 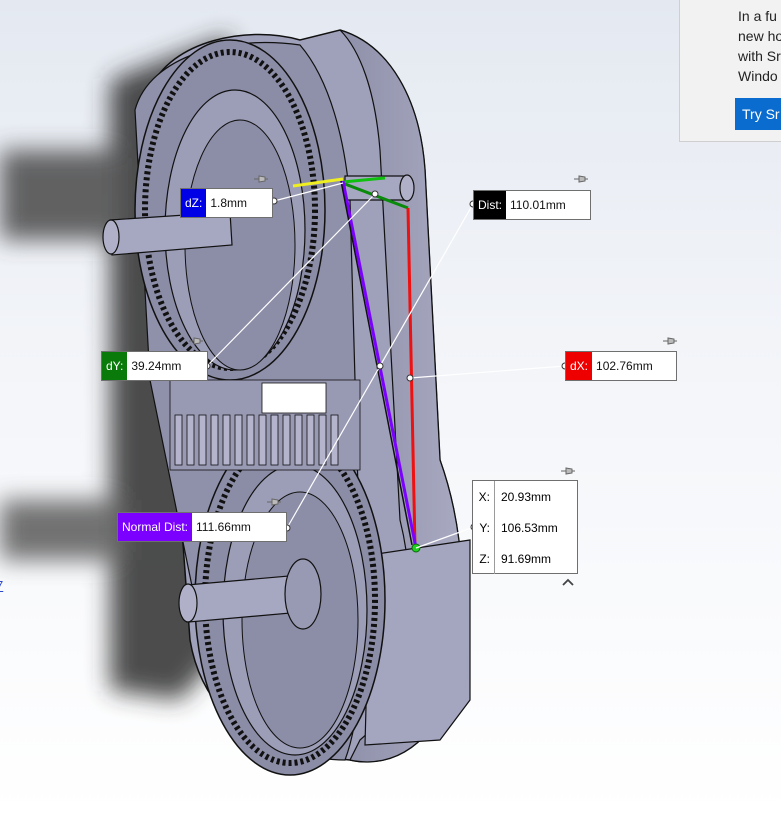 I want to click on dy-measurement: dY: 39.24mm, so click(x=154, y=366).